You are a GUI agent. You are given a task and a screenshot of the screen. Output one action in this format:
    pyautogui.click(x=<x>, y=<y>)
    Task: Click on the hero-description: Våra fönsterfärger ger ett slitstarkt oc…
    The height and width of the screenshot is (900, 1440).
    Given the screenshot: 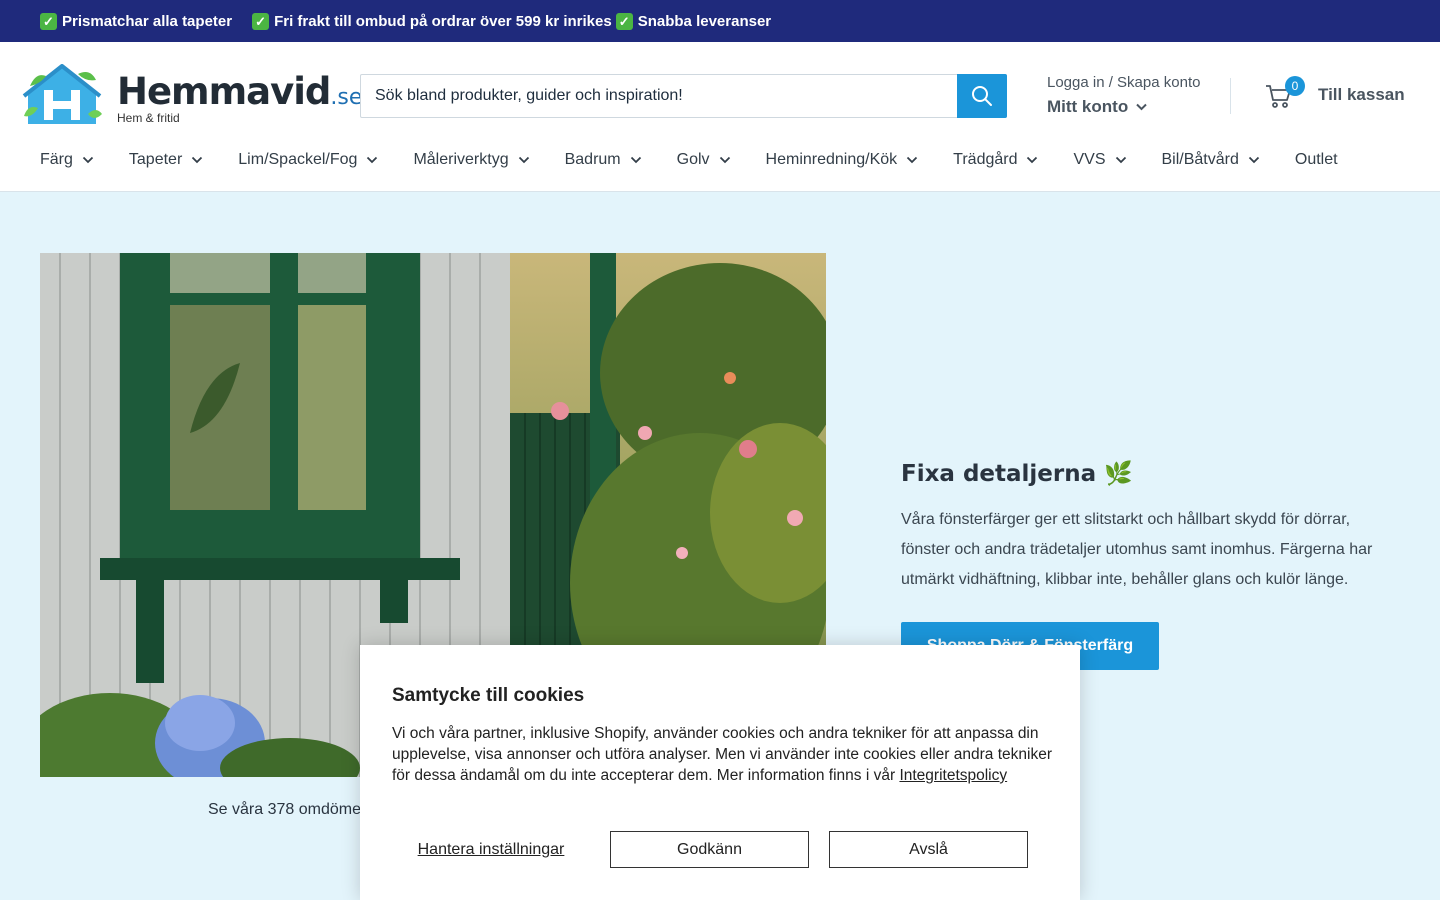 What is the action you would take?
    pyautogui.click(x=1137, y=549)
    